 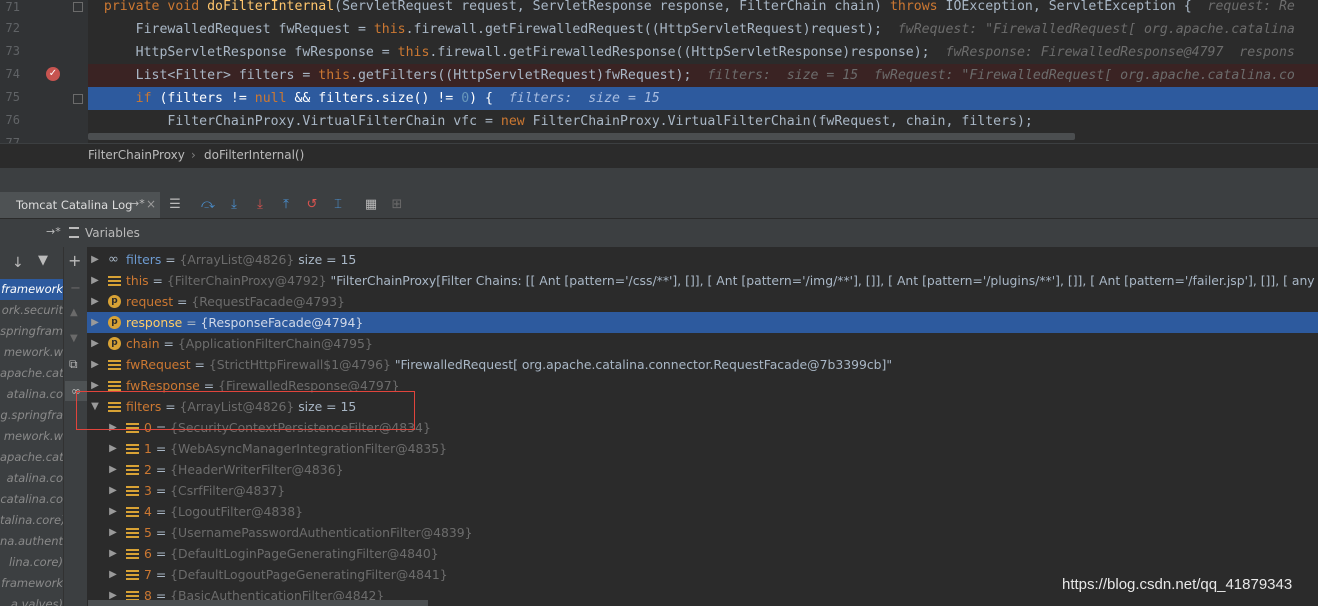 I want to click on variable-name: 2, so click(x=148, y=469).